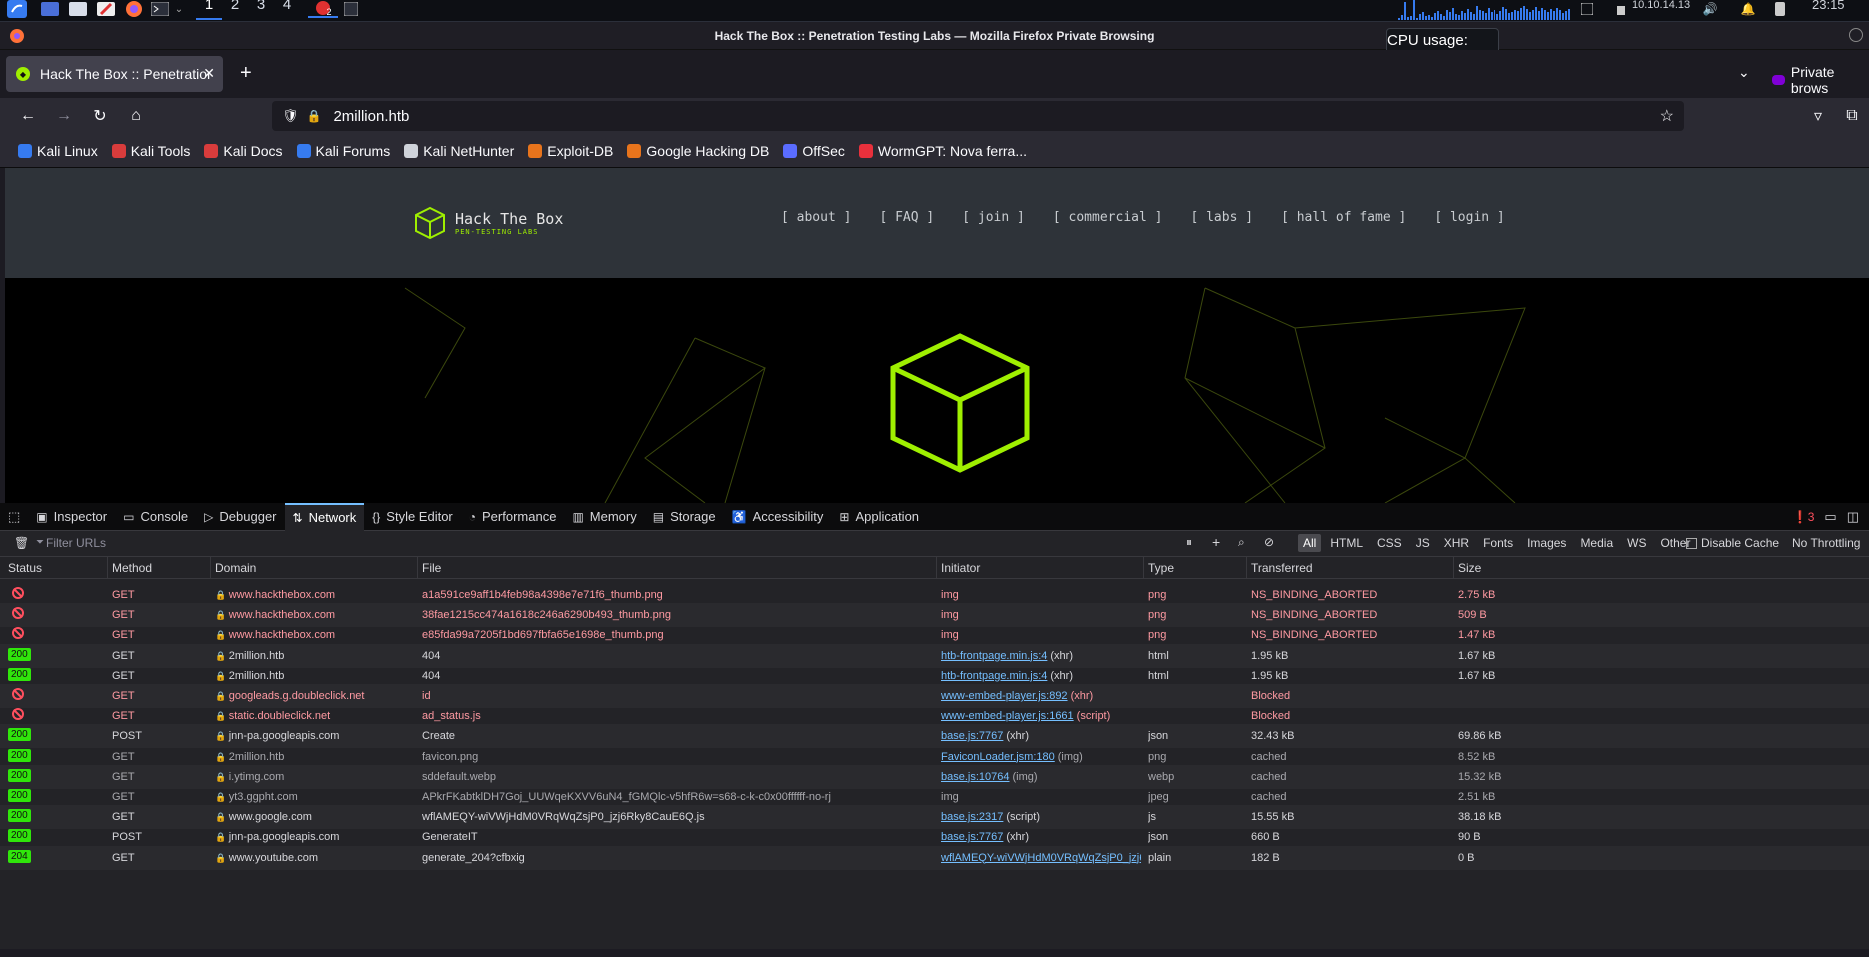 The width and height of the screenshot is (1869, 957). Describe the element at coordinates (1546, 543) in the screenshot. I see `type-filter-images: Images` at that location.